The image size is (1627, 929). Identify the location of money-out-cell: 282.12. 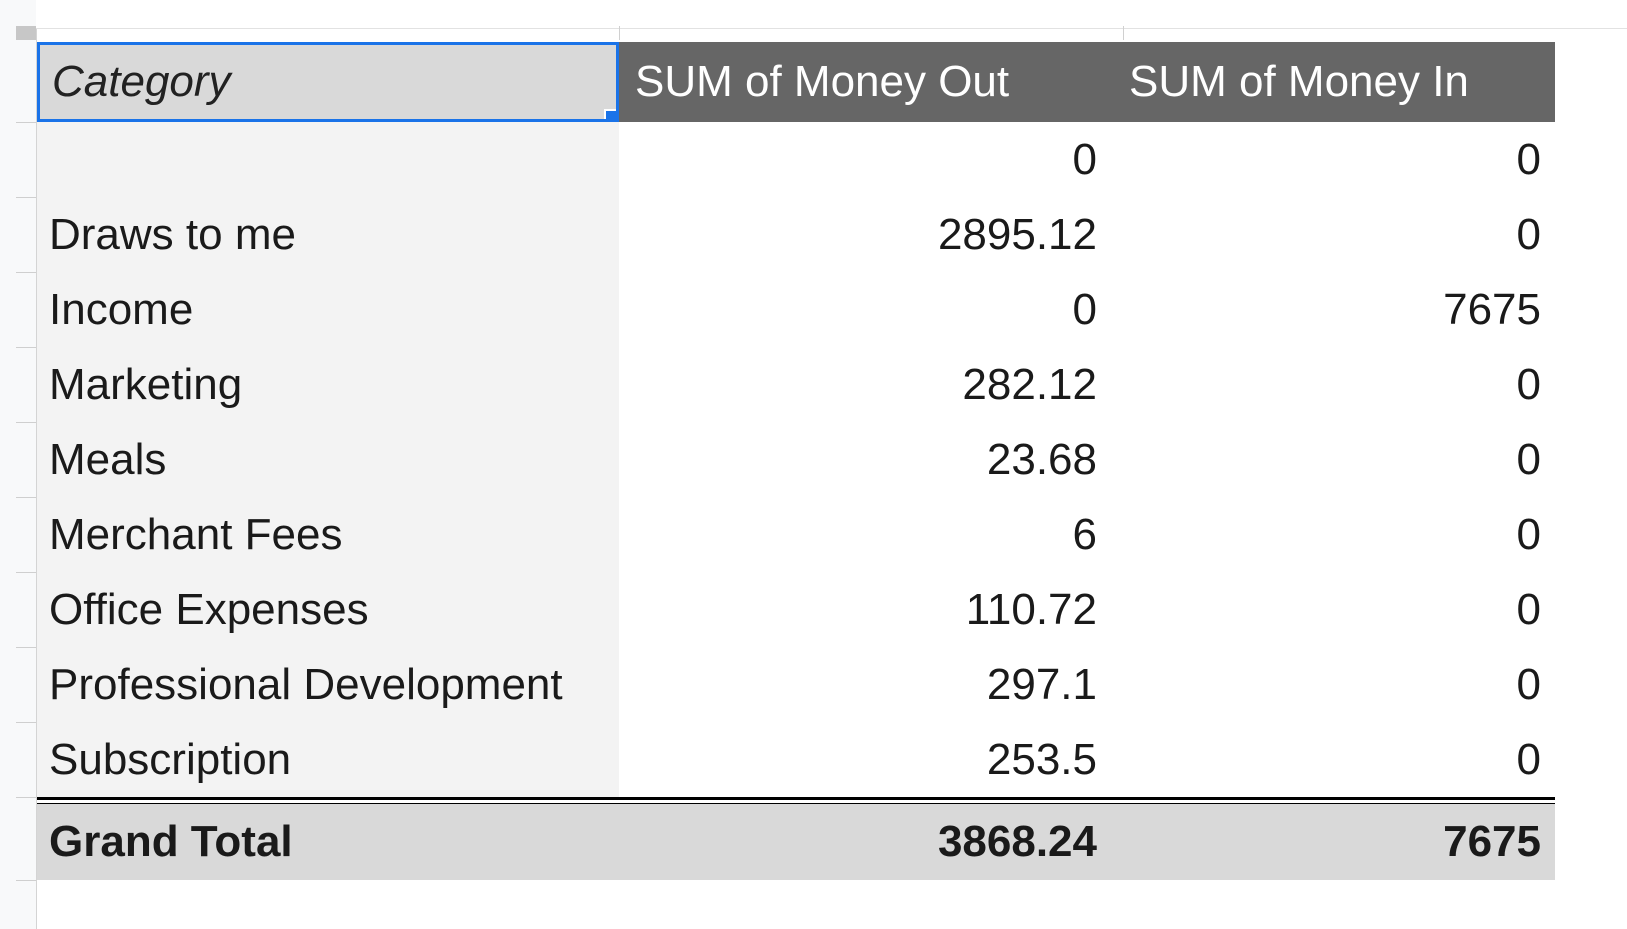
(865, 384).